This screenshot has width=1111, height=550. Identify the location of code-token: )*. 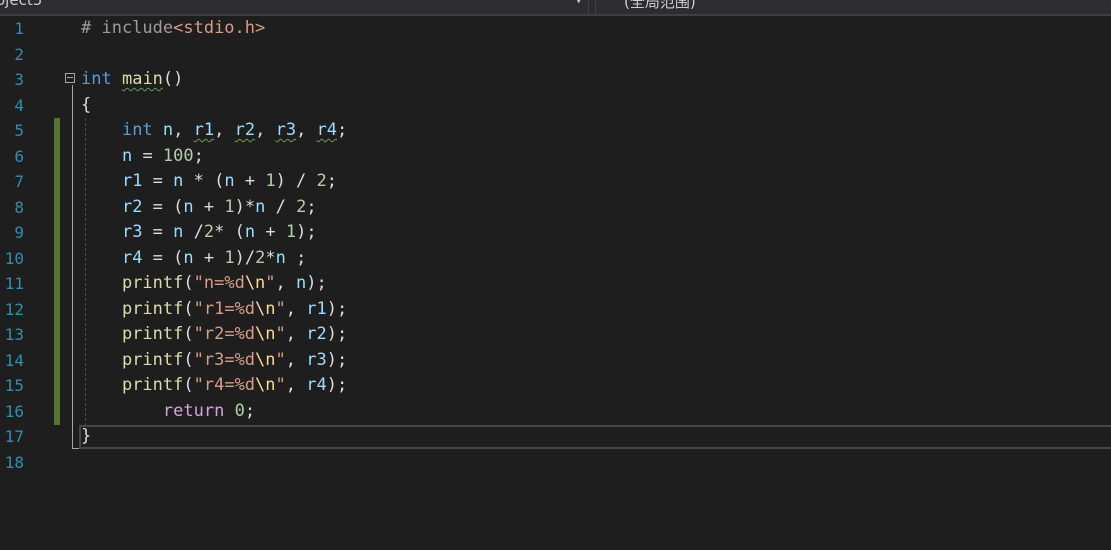
(245, 206).